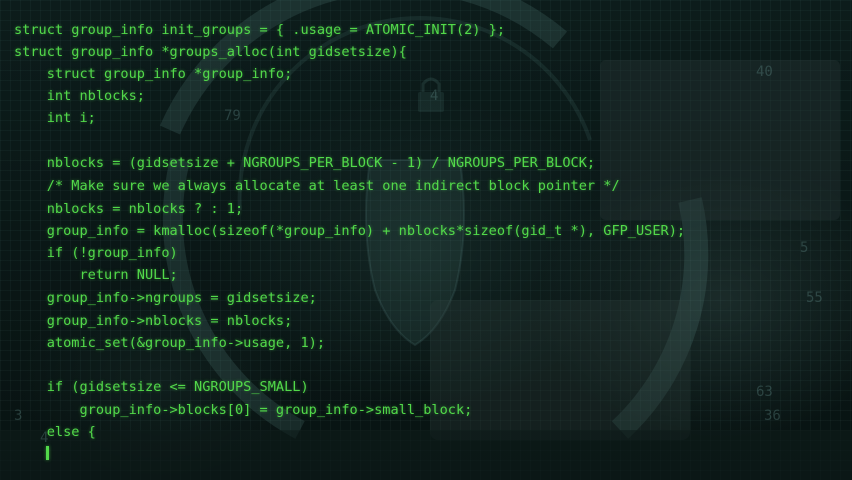  Describe the element at coordinates (169, 343) in the screenshot. I see `code-line: atomic_set(&group_info->usage, 1);` at that location.